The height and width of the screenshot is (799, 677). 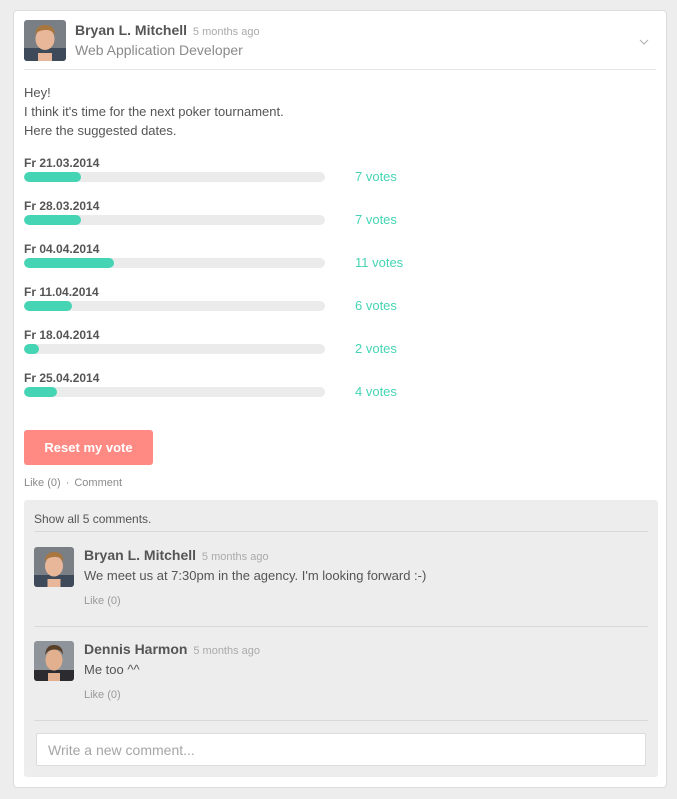 I want to click on poll-option: Fr 04.04.2014 11 votes, so click(x=234, y=260).